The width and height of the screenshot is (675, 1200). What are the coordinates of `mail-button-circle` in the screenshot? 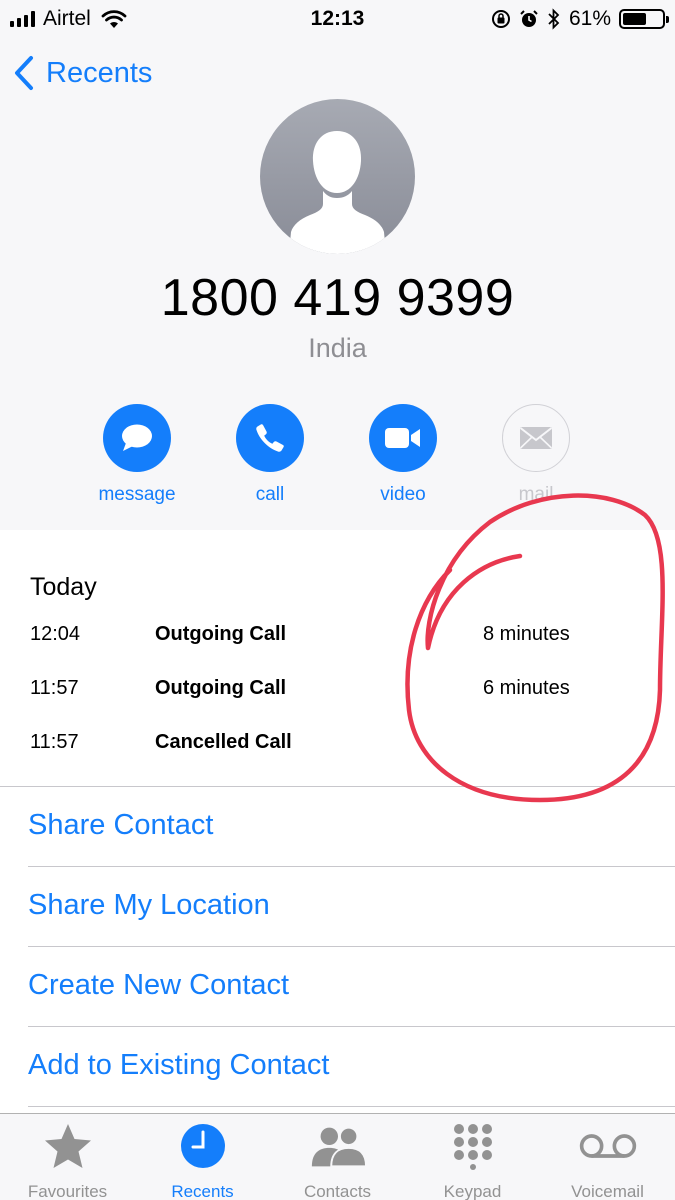 It's located at (536, 438).